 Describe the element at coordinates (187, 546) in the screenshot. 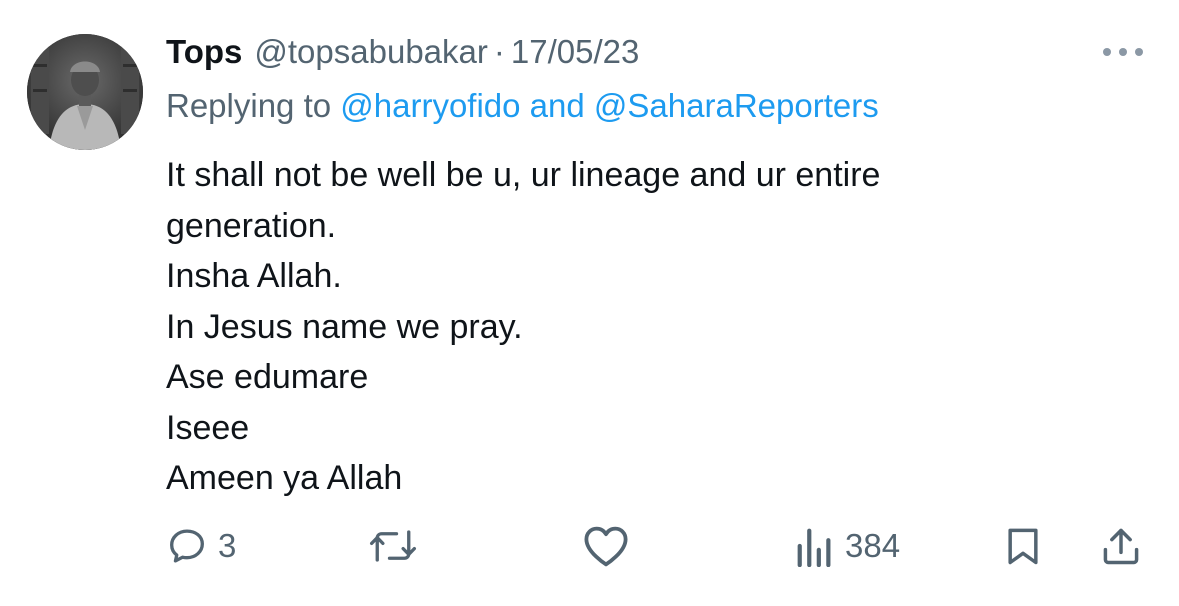

I see `reply-bubble-icon` at that location.